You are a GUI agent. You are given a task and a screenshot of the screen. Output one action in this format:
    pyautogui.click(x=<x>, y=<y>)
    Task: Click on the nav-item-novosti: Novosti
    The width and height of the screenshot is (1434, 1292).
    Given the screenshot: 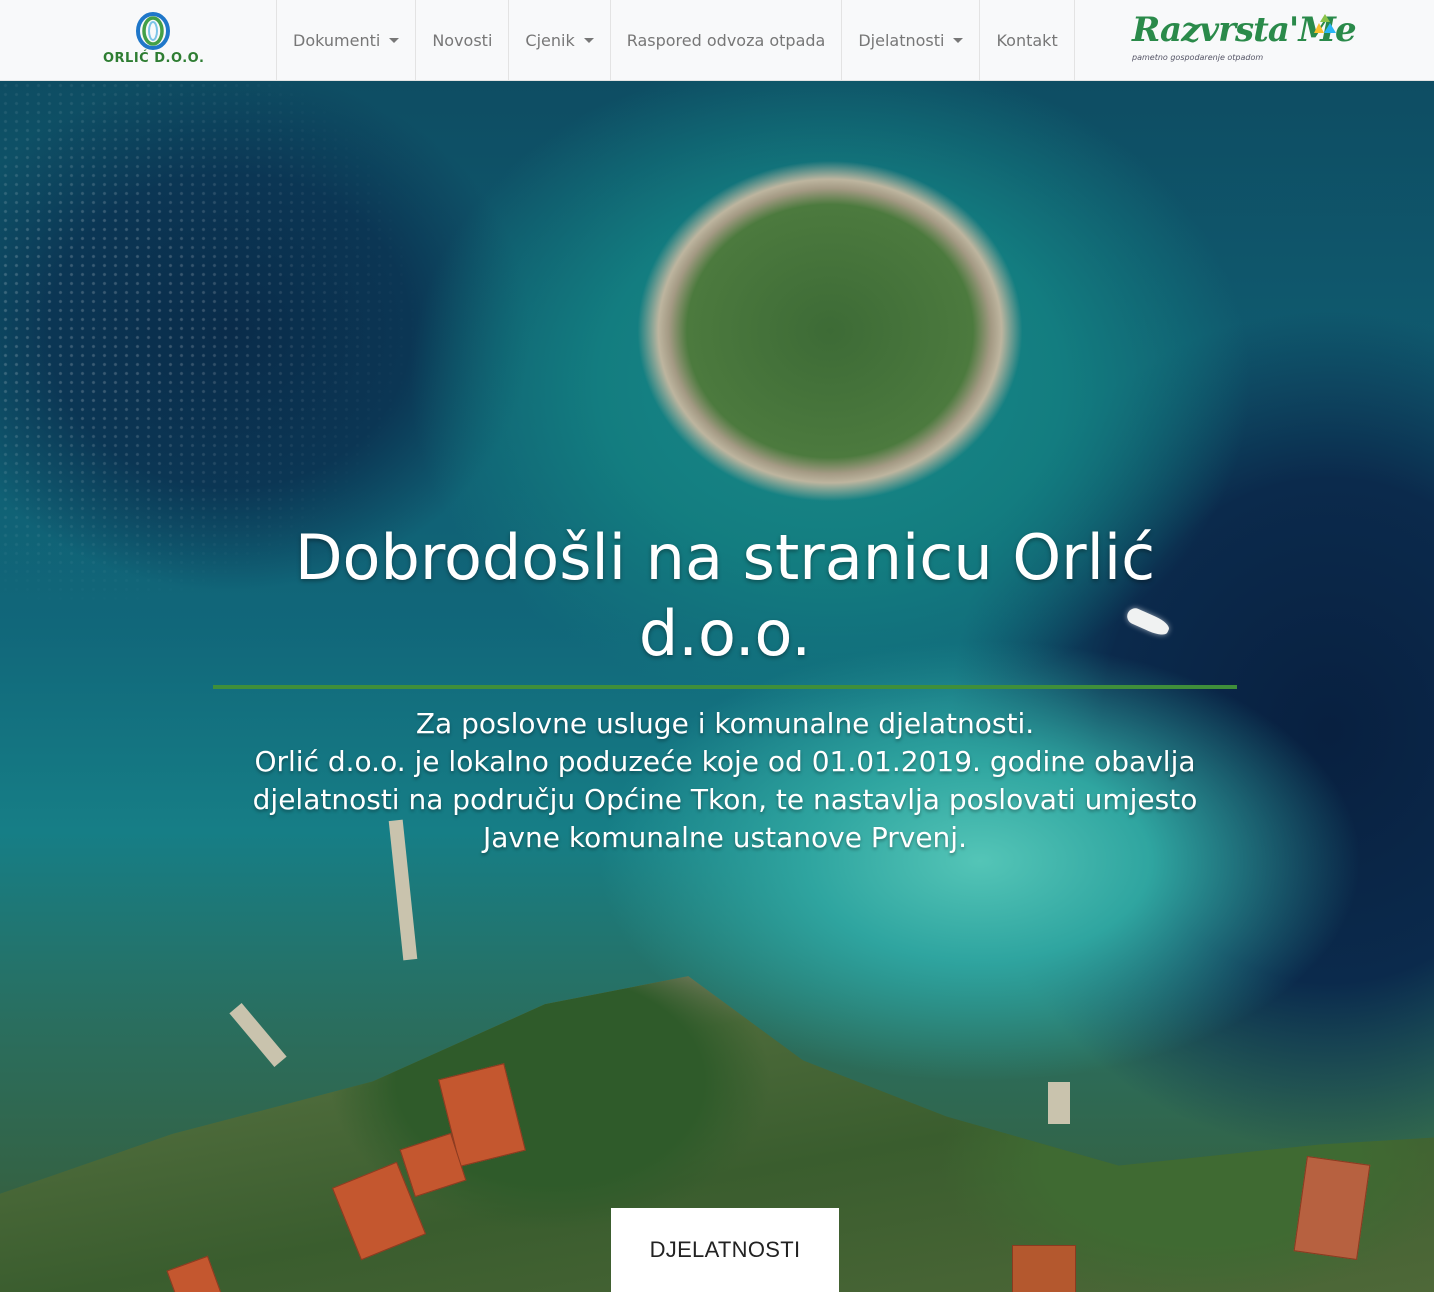 What is the action you would take?
    pyautogui.click(x=461, y=40)
    